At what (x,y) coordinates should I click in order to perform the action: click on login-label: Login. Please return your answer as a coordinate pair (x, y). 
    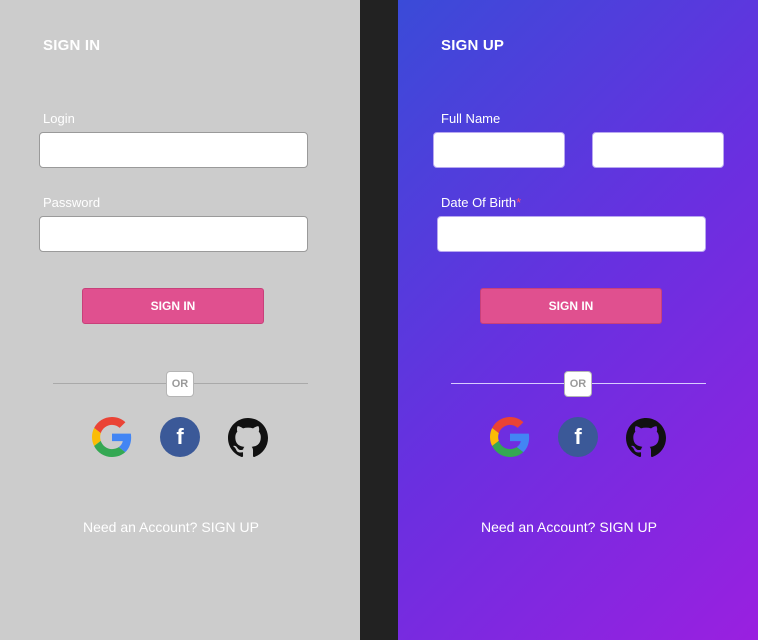
    Looking at the image, I should click on (59, 118).